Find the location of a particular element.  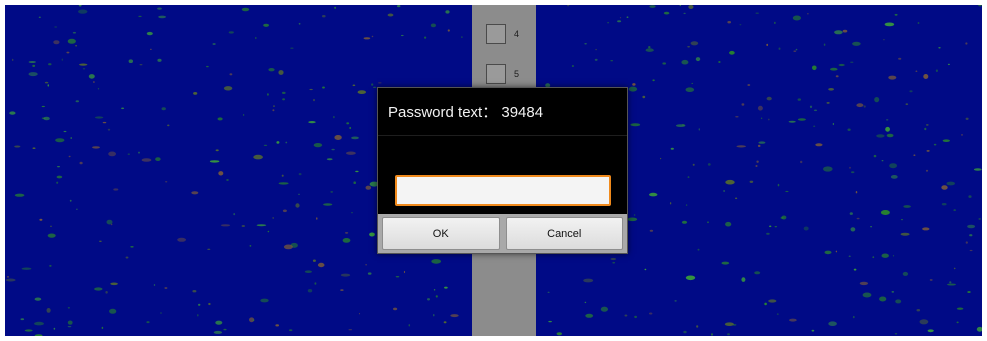

dialog-title: Password text： 39484 is located at coordinates (466, 112).